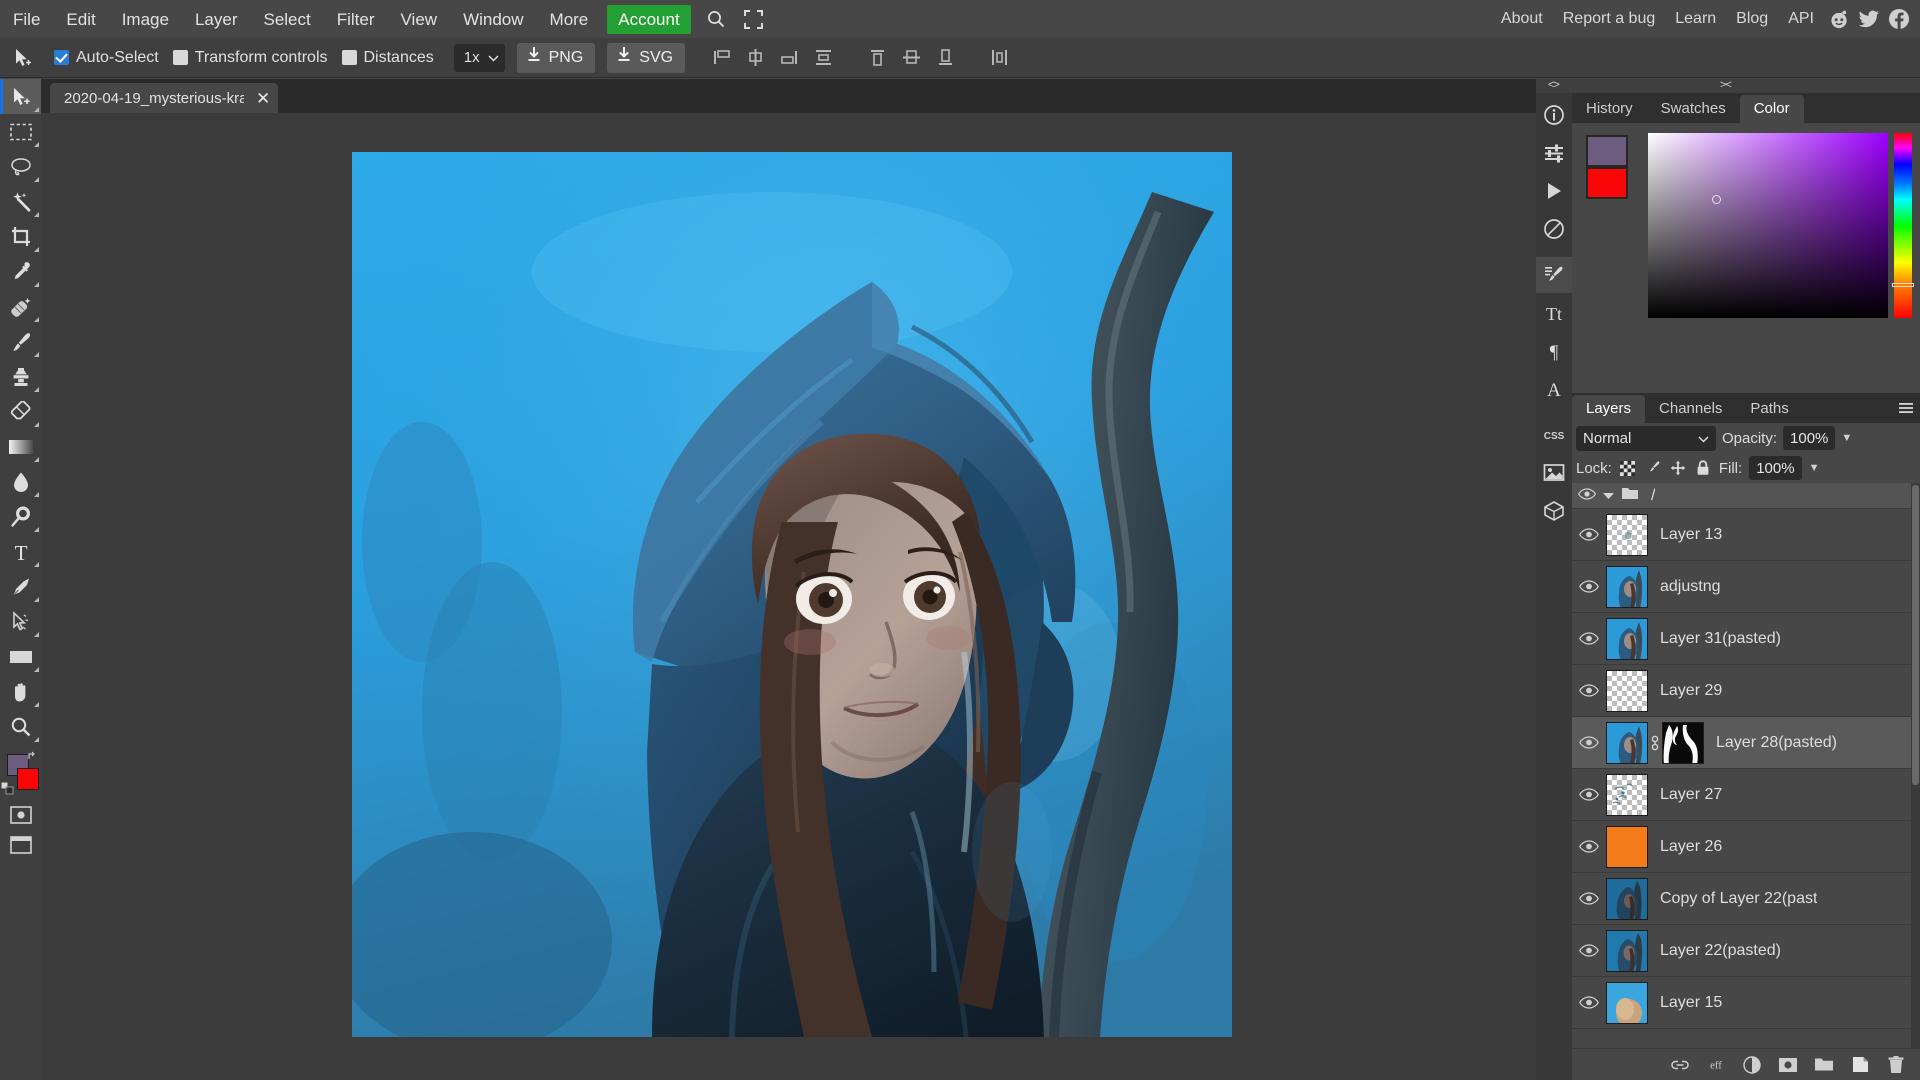 This screenshot has width=1920, height=1080. I want to click on account-button: Account, so click(649, 19).